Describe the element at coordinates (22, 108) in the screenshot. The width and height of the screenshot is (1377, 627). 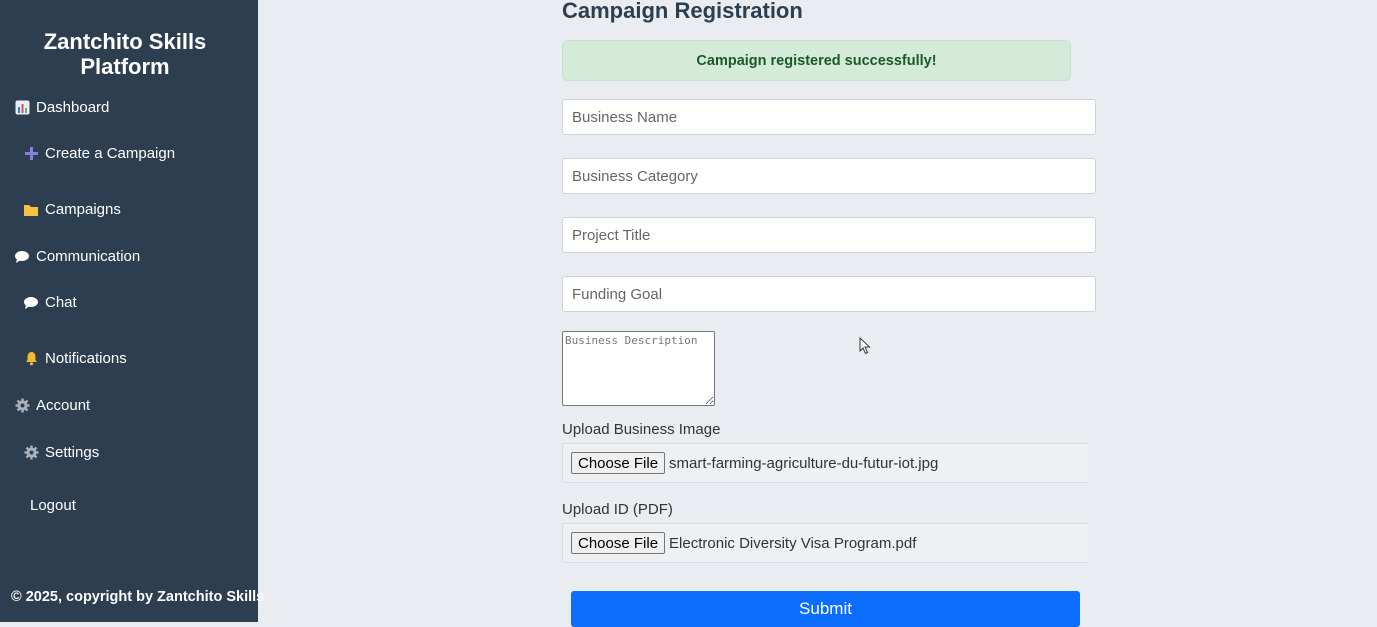
I see `chart-icon` at that location.